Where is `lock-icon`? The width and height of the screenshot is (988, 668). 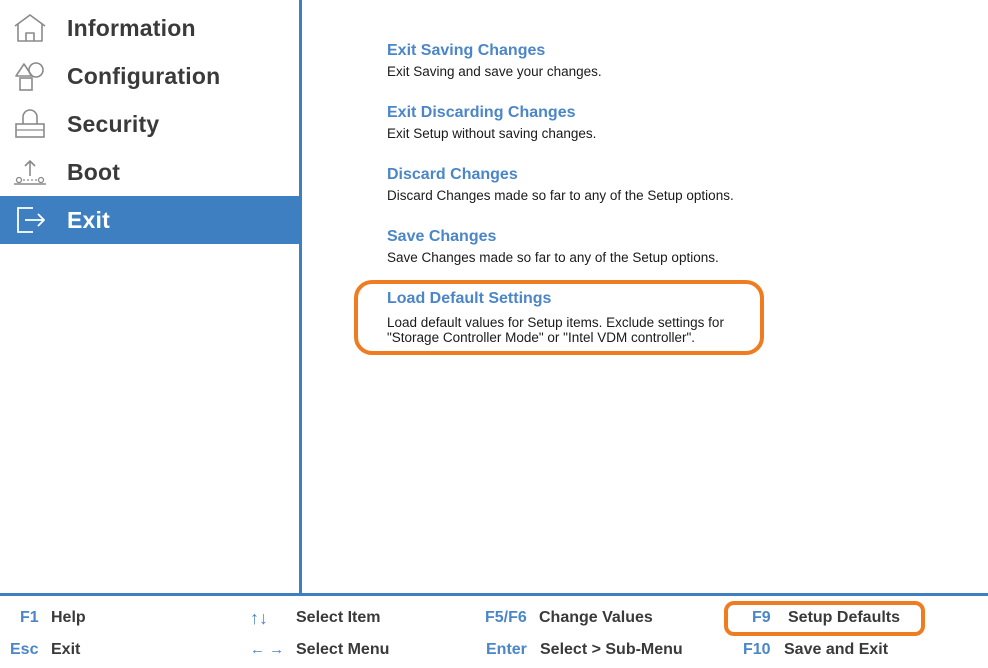 lock-icon is located at coordinates (30, 123).